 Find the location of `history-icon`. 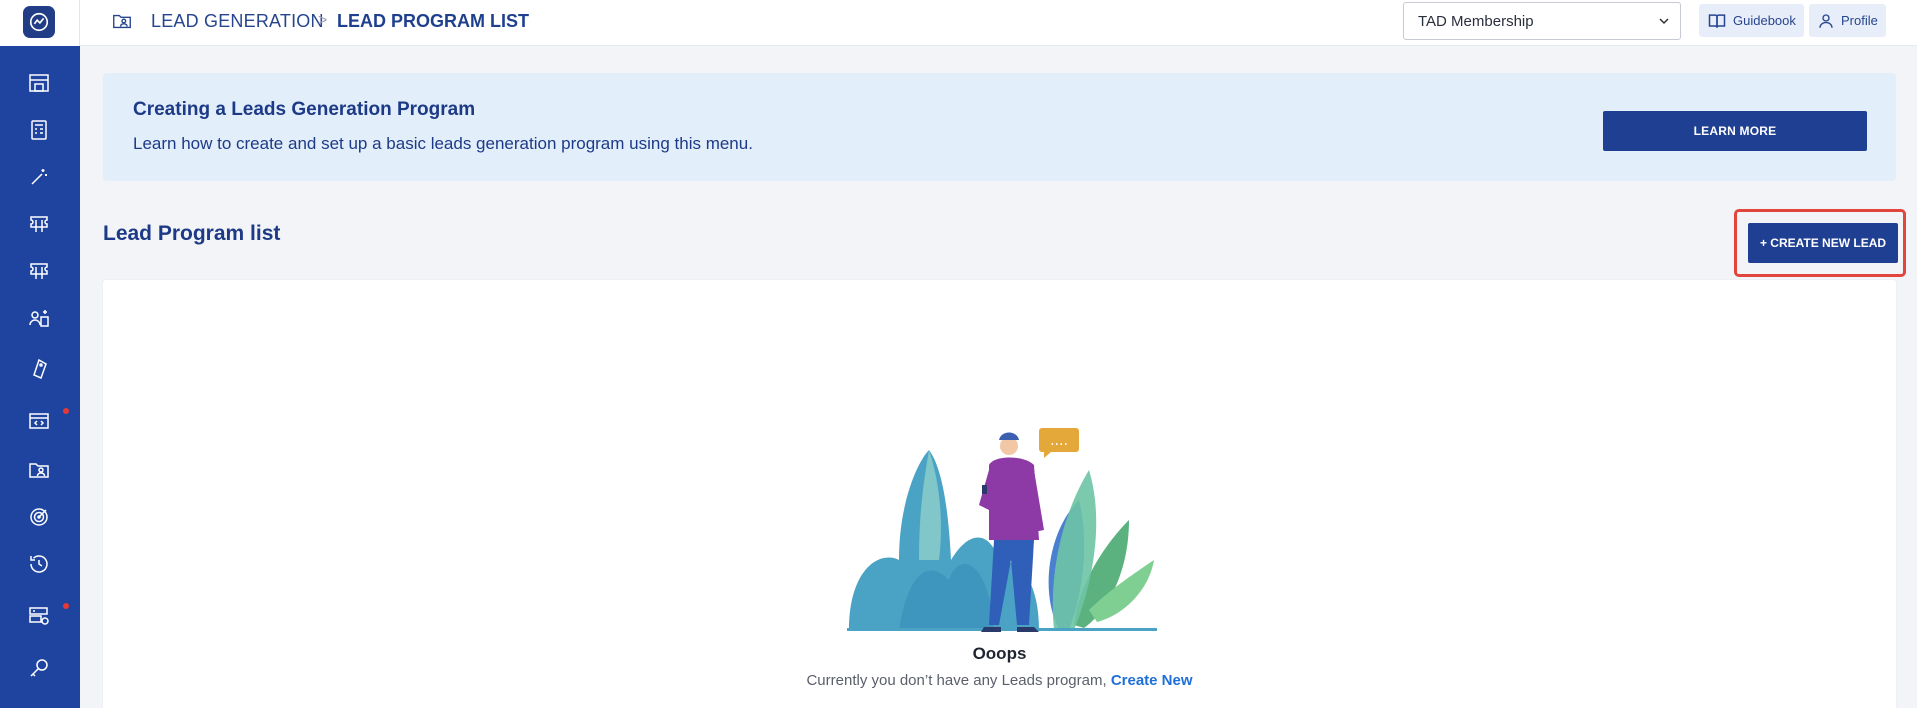

history-icon is located at coordinates (39, 564).